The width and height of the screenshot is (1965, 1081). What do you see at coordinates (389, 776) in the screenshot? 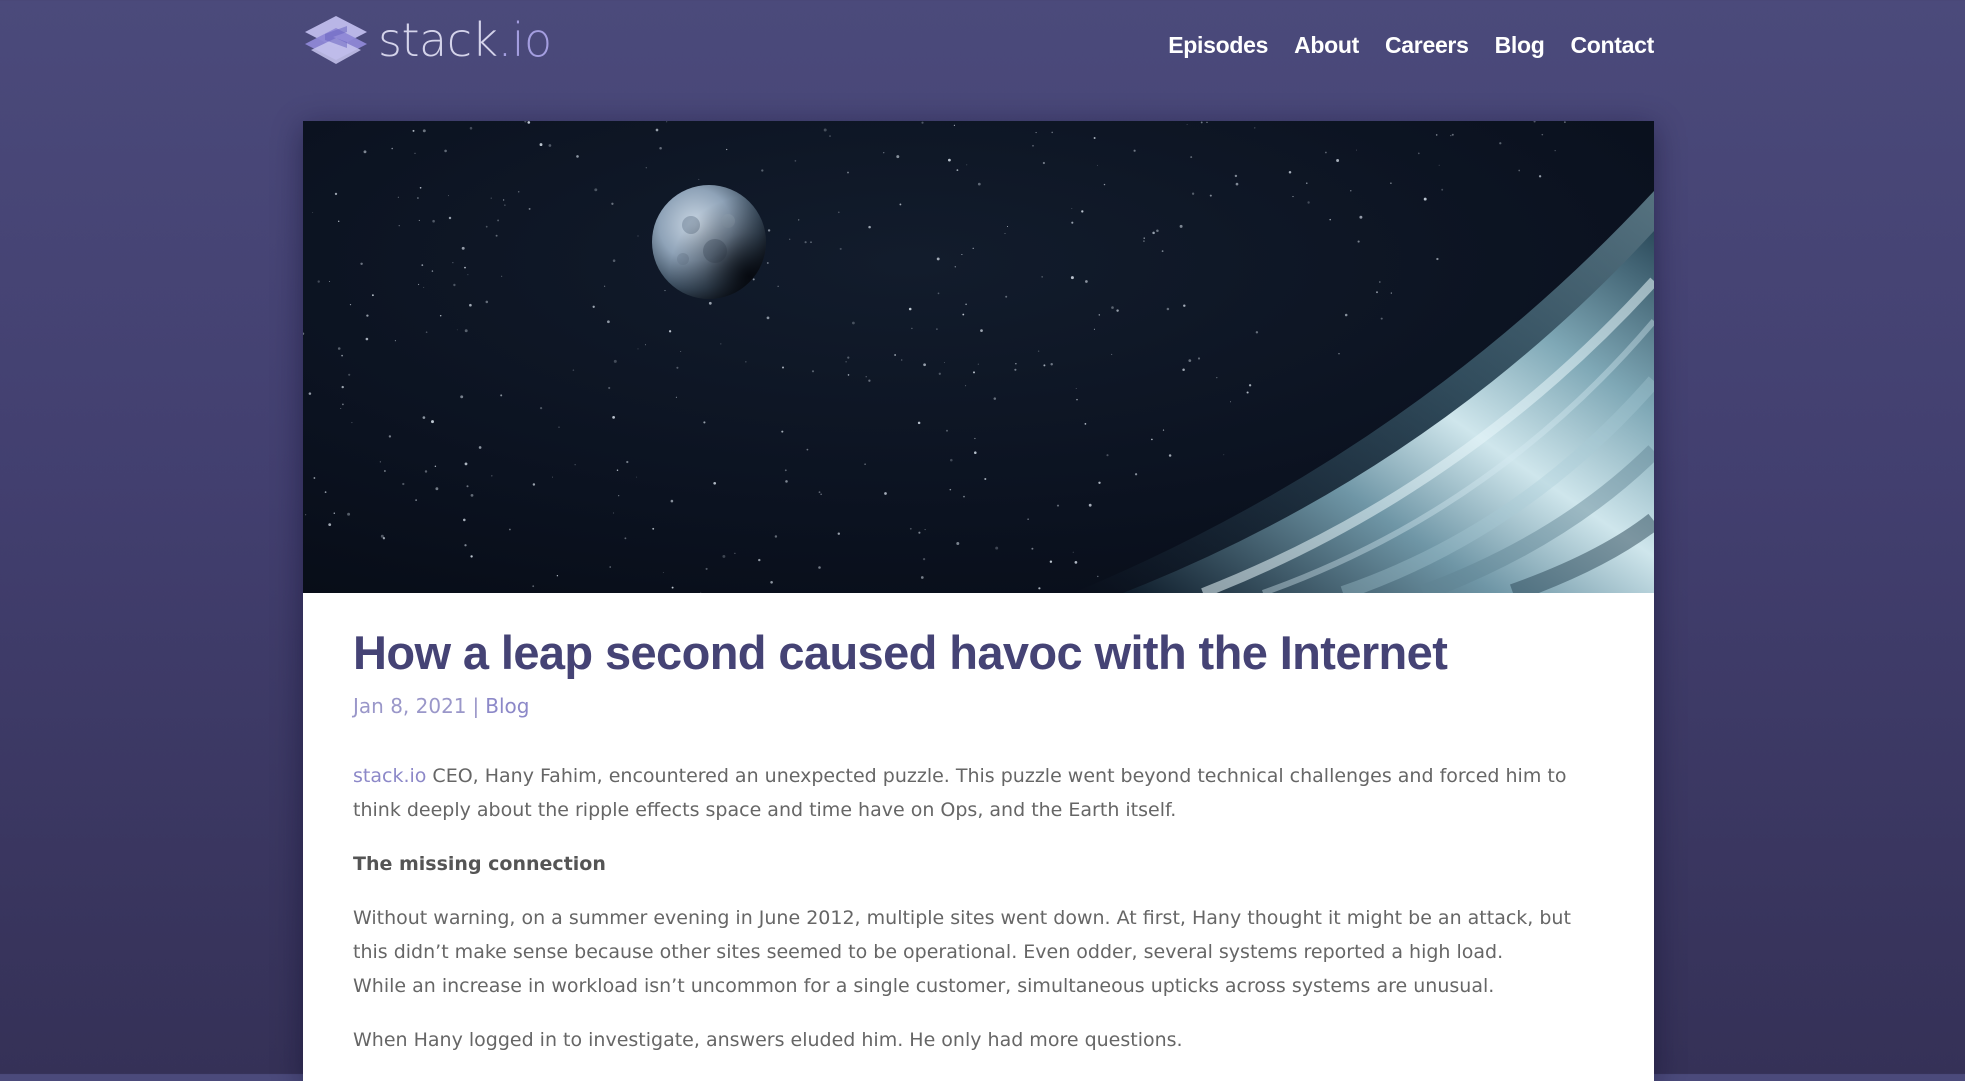
I see `stack-io-link: stack.io` at bounding box center [389, 776].